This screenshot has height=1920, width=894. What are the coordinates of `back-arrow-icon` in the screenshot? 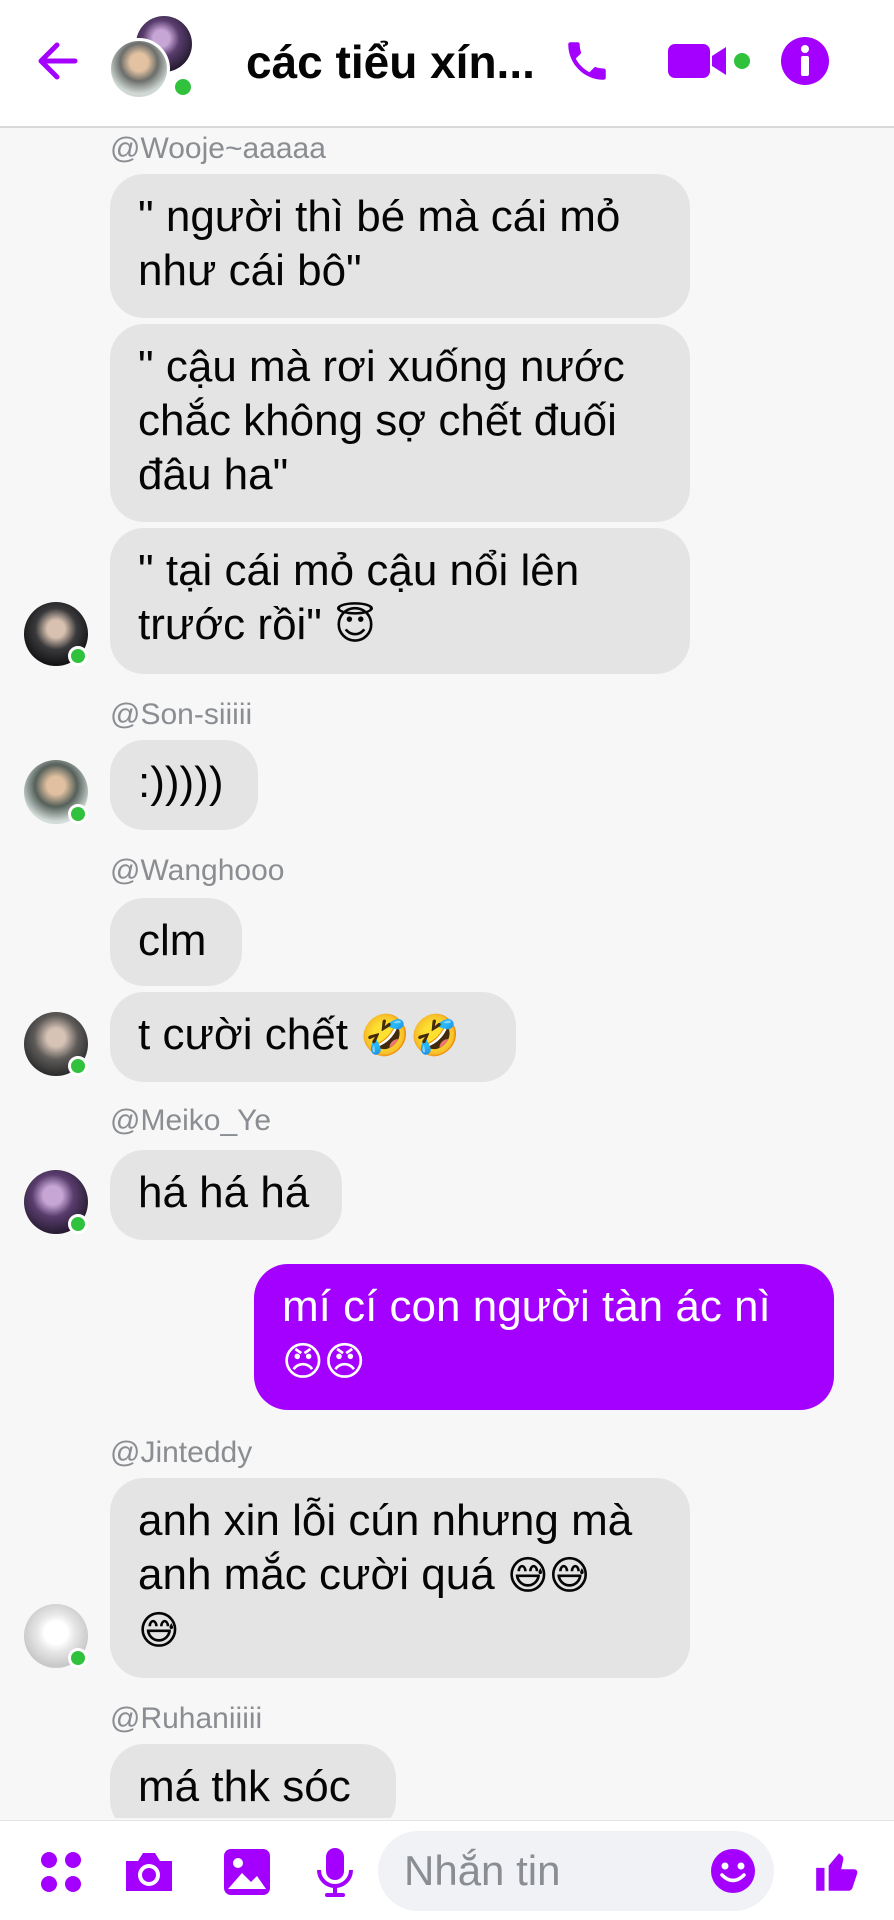 It's located at (58, 61).